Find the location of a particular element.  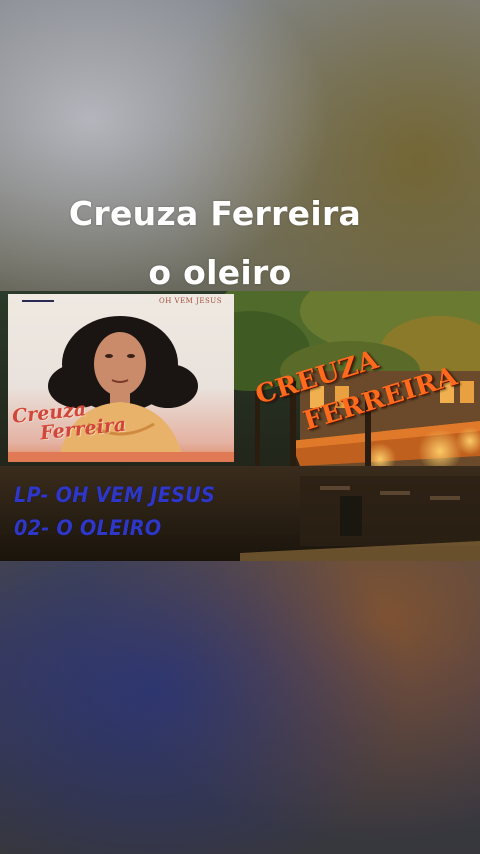

cover-bottom-band is located at coordinates (121, 457).